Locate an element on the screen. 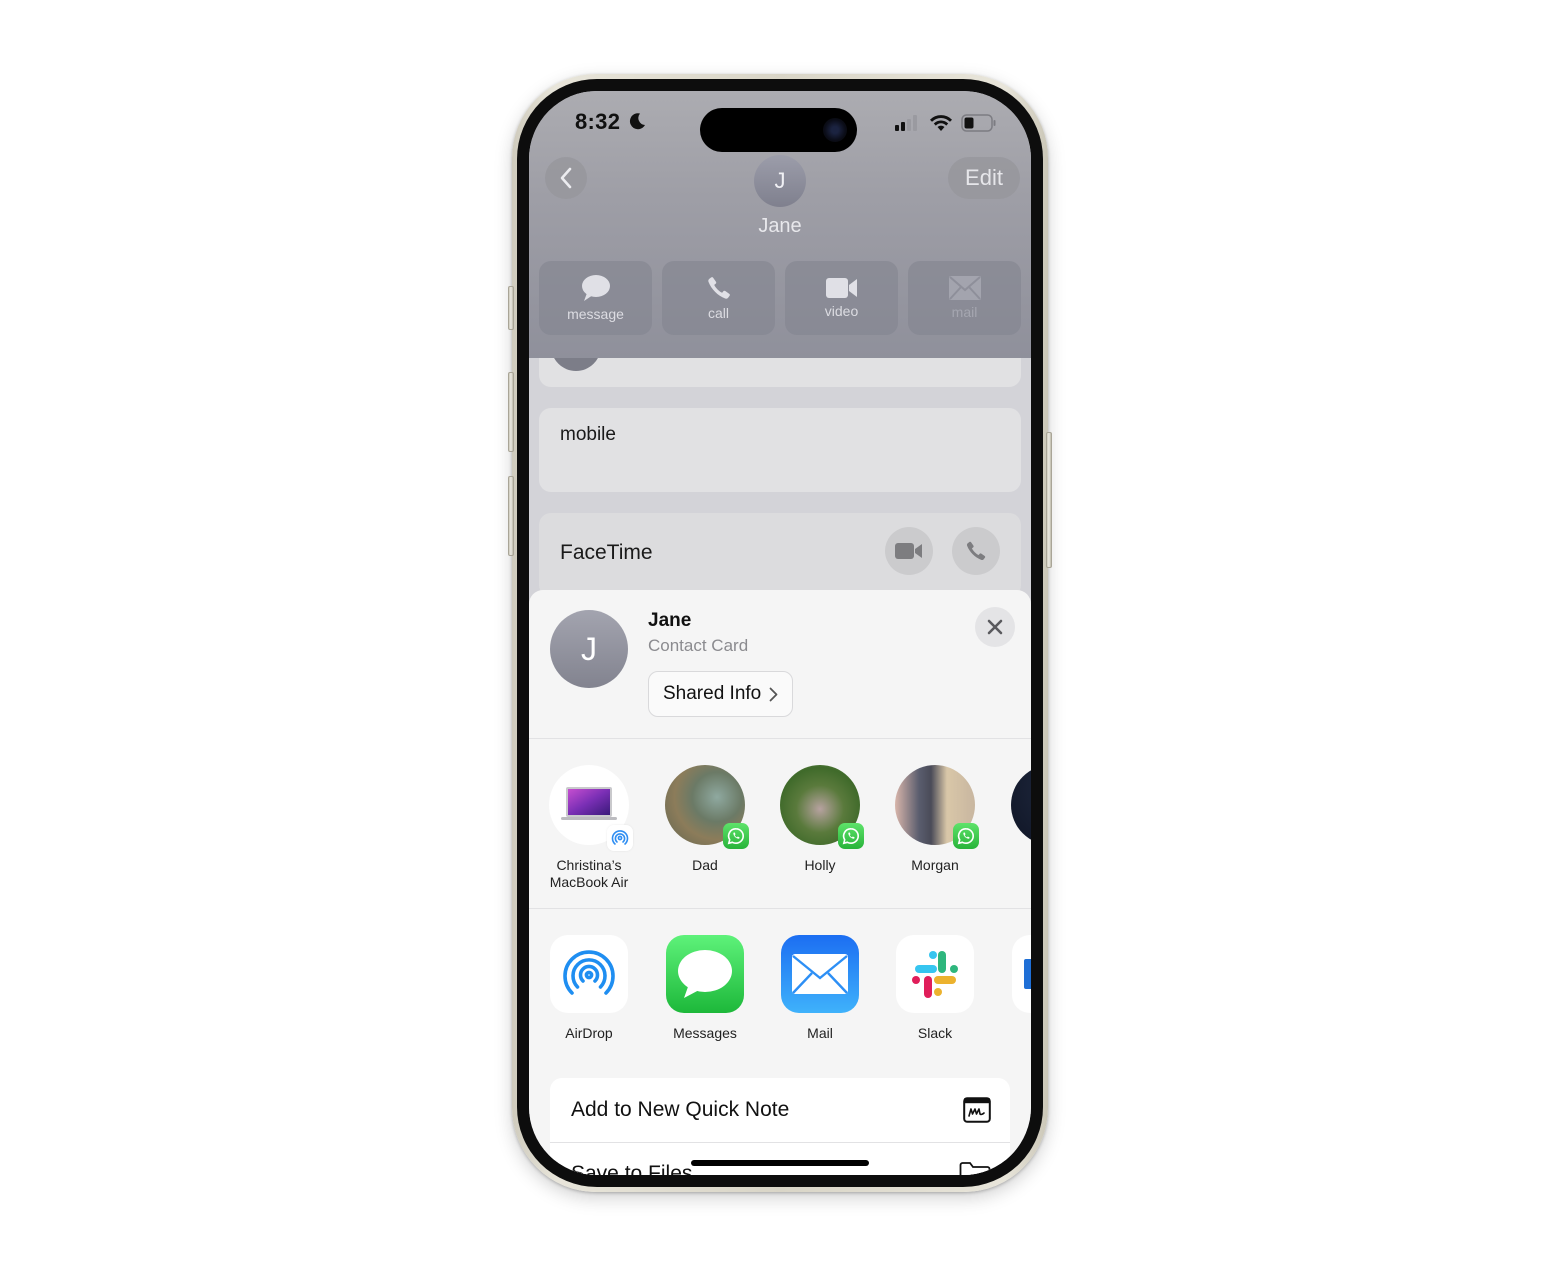 The image size is (1560, 1268). person-name: Dad is located at coordinates (705, 865).